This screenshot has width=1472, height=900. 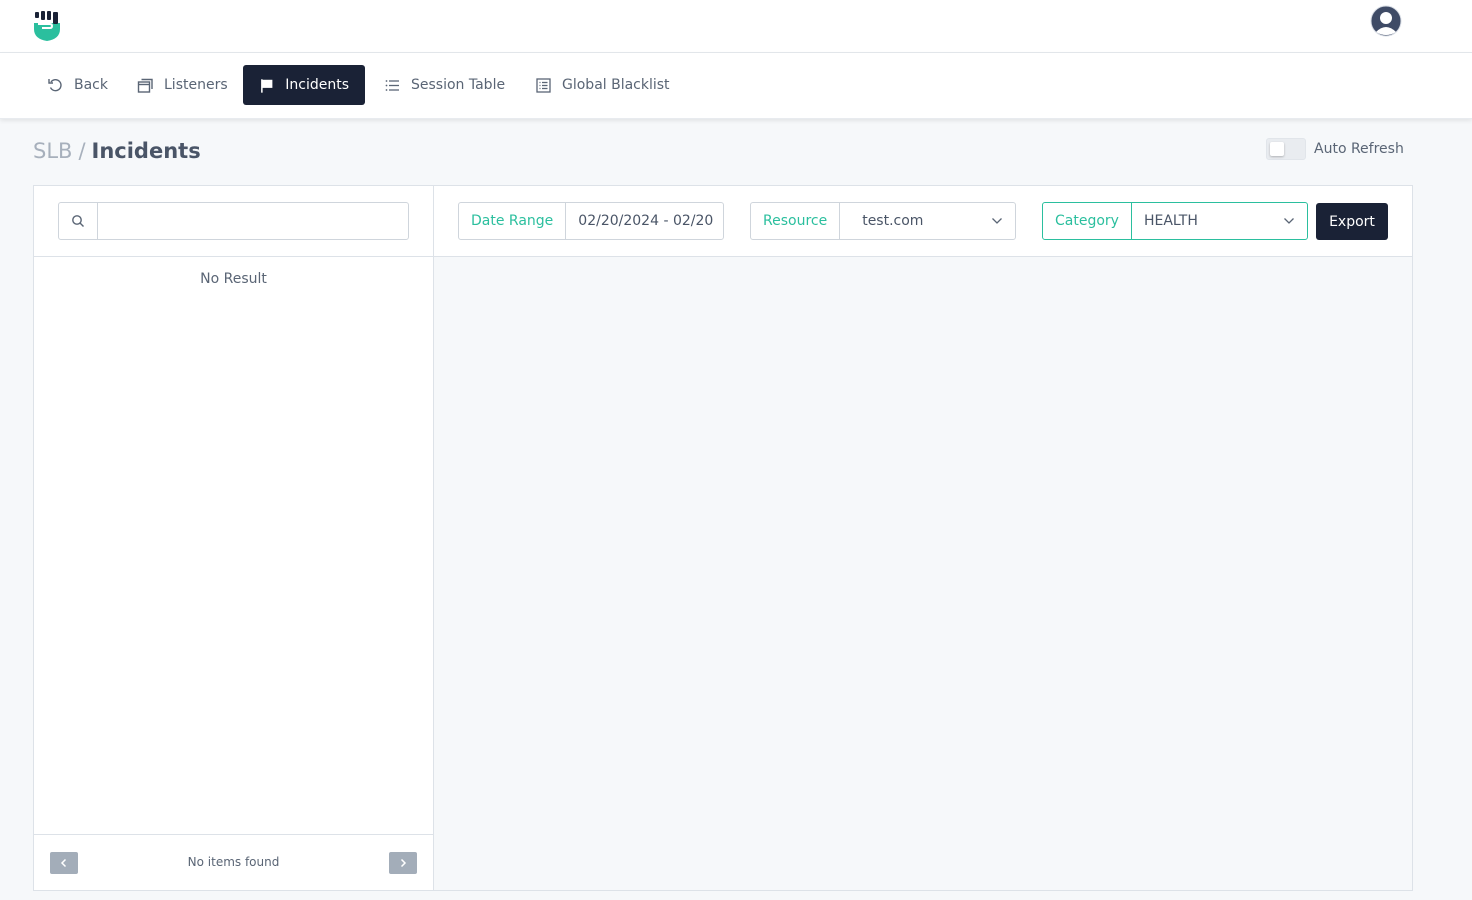 I want to click on nav-item-label: Session Table, so click(x=458, y=85).